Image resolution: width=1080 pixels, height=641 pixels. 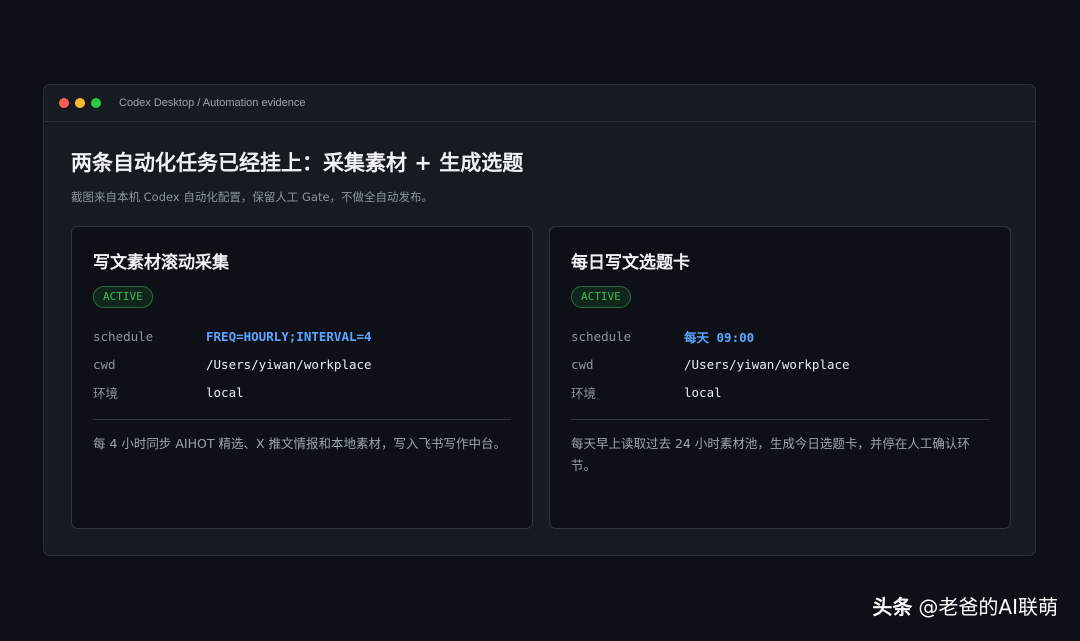 I want to click on close-window-button, so click(x=64, y=103).